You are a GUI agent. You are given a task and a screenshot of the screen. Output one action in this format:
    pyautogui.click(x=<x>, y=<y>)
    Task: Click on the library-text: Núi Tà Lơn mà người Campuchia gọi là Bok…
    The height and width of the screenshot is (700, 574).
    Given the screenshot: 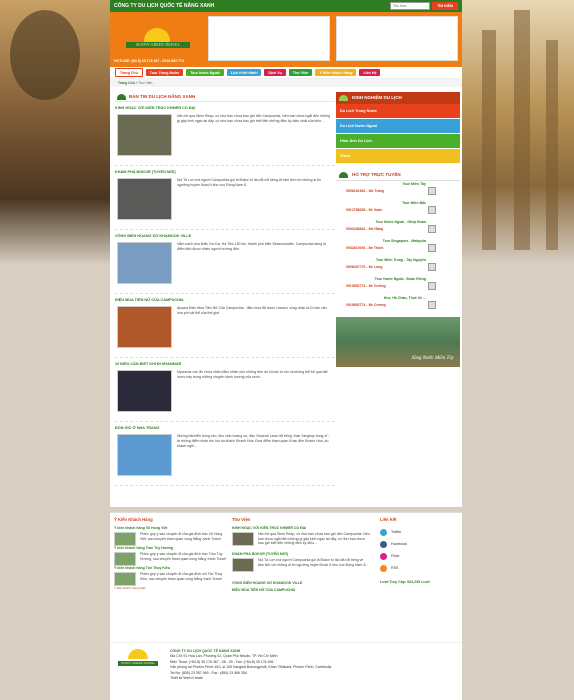 What is the action you would take?
    pyautogui.click(x=312, y=562)
    